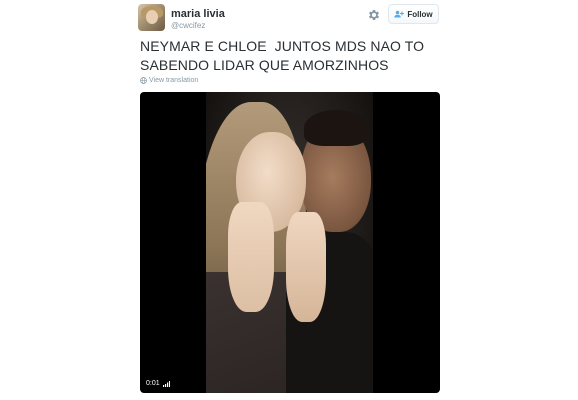 This screenshot has width=578, height=400. What do you see at coordinates (282, 46) in the screenshot?
I see `tweet-text-line-1: NEYMAR E CHLOE JUNTOS MDS NAO TO` at bounding box center [282, 46].